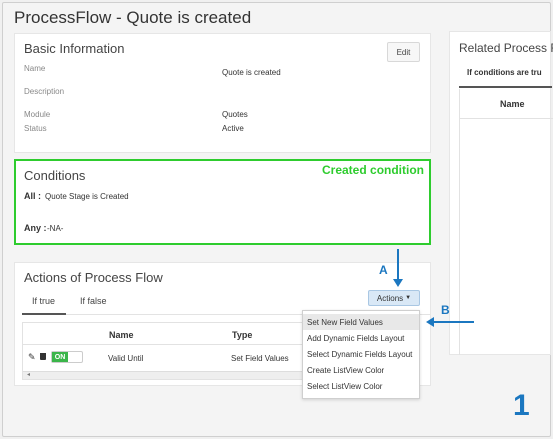 This screenshot has height=439, width=553. I want to click on conditions-title: Conditions, so click(55, 175).